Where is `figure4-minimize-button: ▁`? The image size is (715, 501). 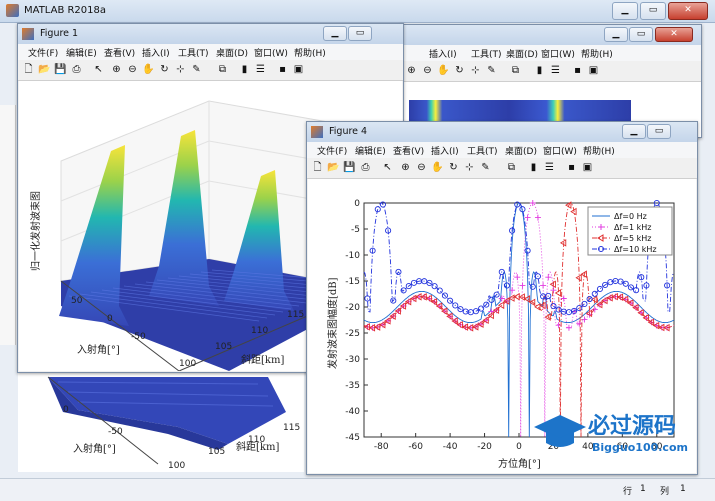 figure4-minimize-button: ▁ is located at coordinates (634, 131).